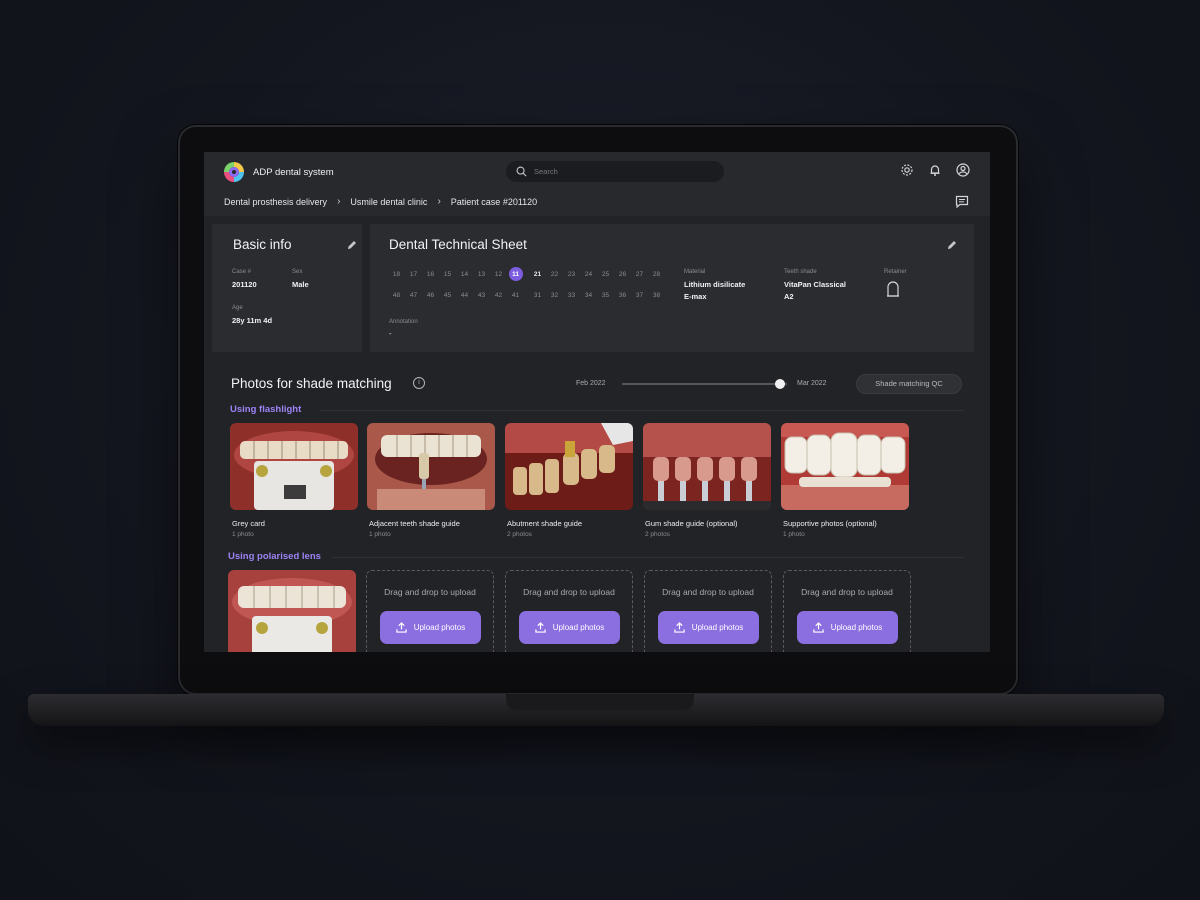  I want to click on tooth-13: 13, so click(481, 274).